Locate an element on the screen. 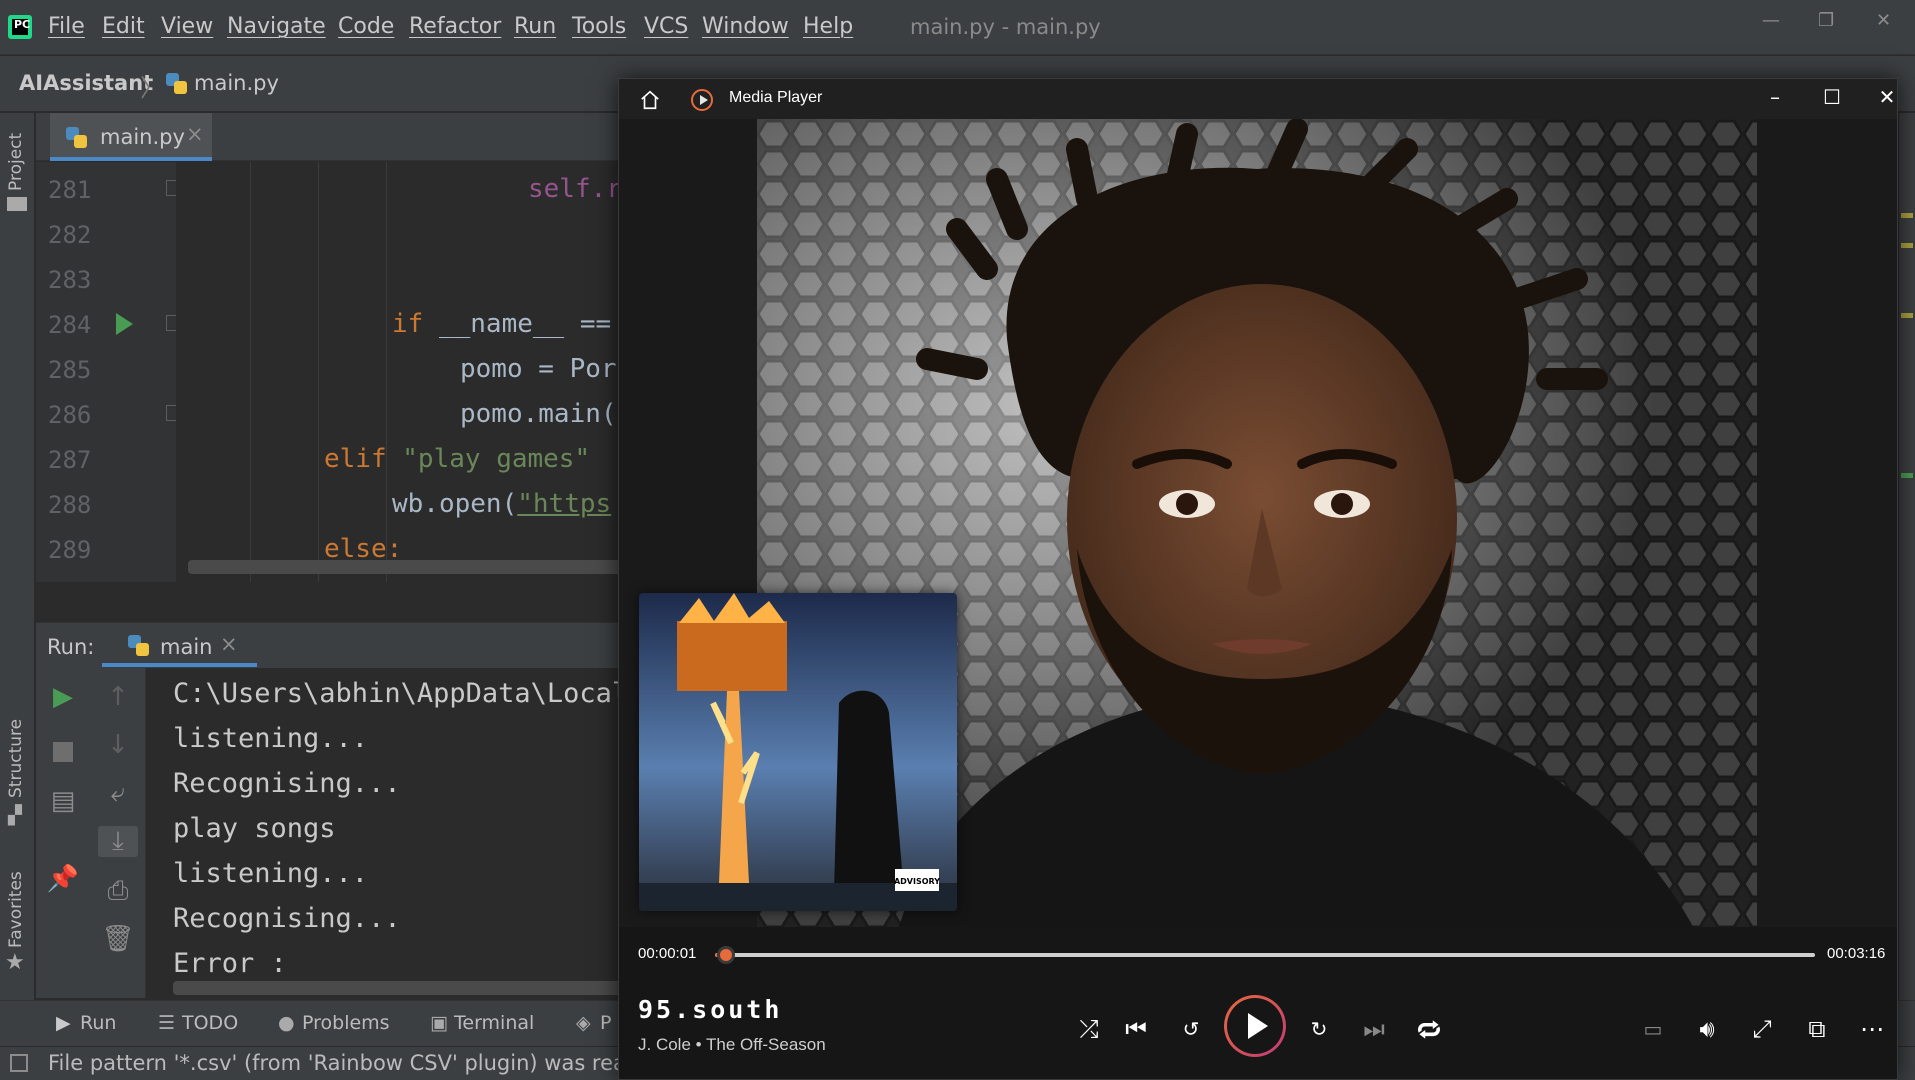 The height and width of the screenshot is (1080, 1915). terminal-tool-button: ▣ Terminal is located at coordinates (482, 1023).